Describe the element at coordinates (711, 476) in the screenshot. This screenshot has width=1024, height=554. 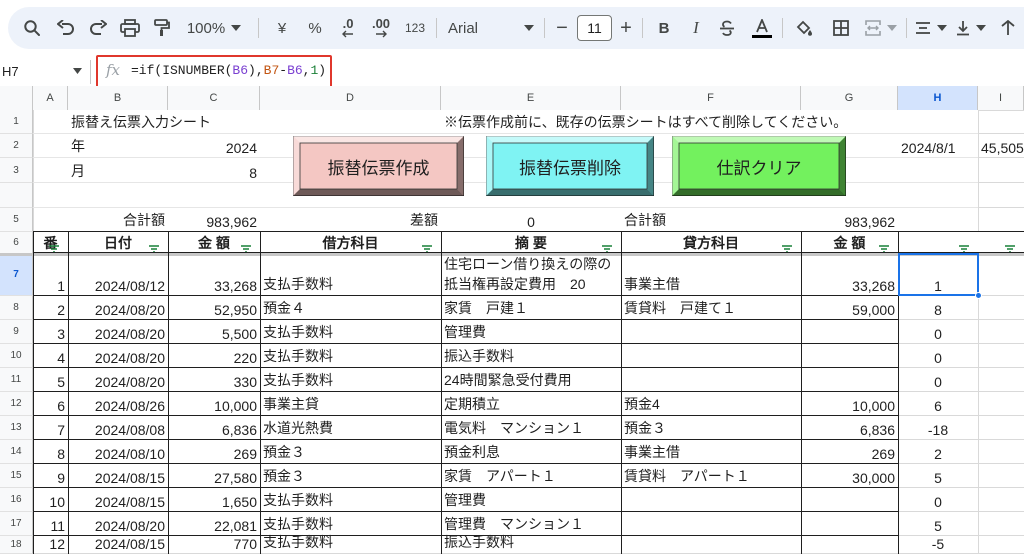
I see `row-credit-account: 賃貸料 アパート１` at that location.